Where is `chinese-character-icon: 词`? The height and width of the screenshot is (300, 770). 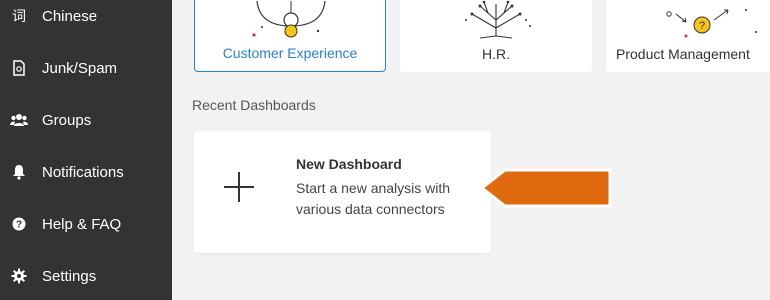 chinese-character-icon: 词 is located at coordinates (19, 16).